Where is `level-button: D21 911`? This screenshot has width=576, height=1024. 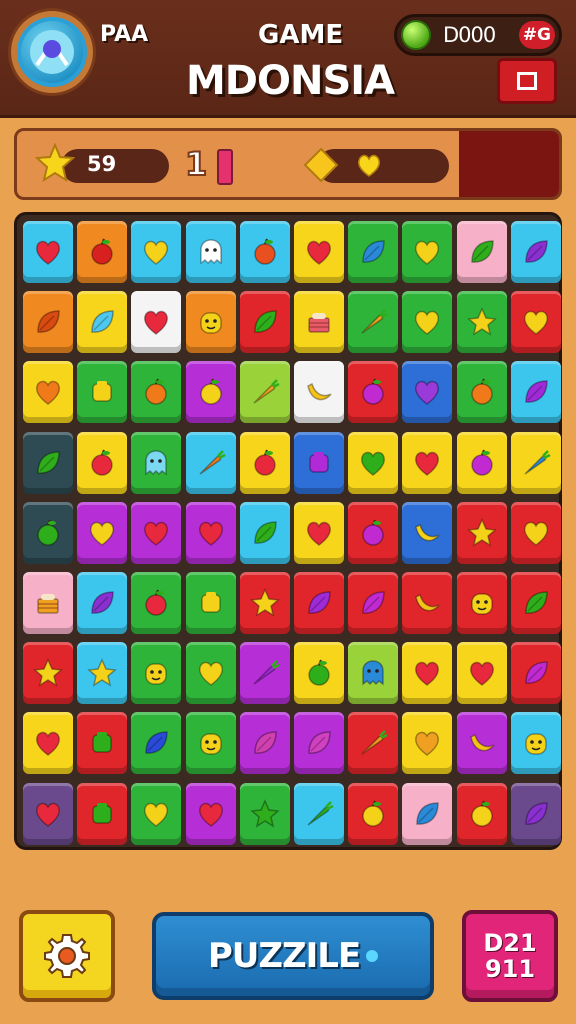 level-button: D21 911 is located at coordinates (510, 956).